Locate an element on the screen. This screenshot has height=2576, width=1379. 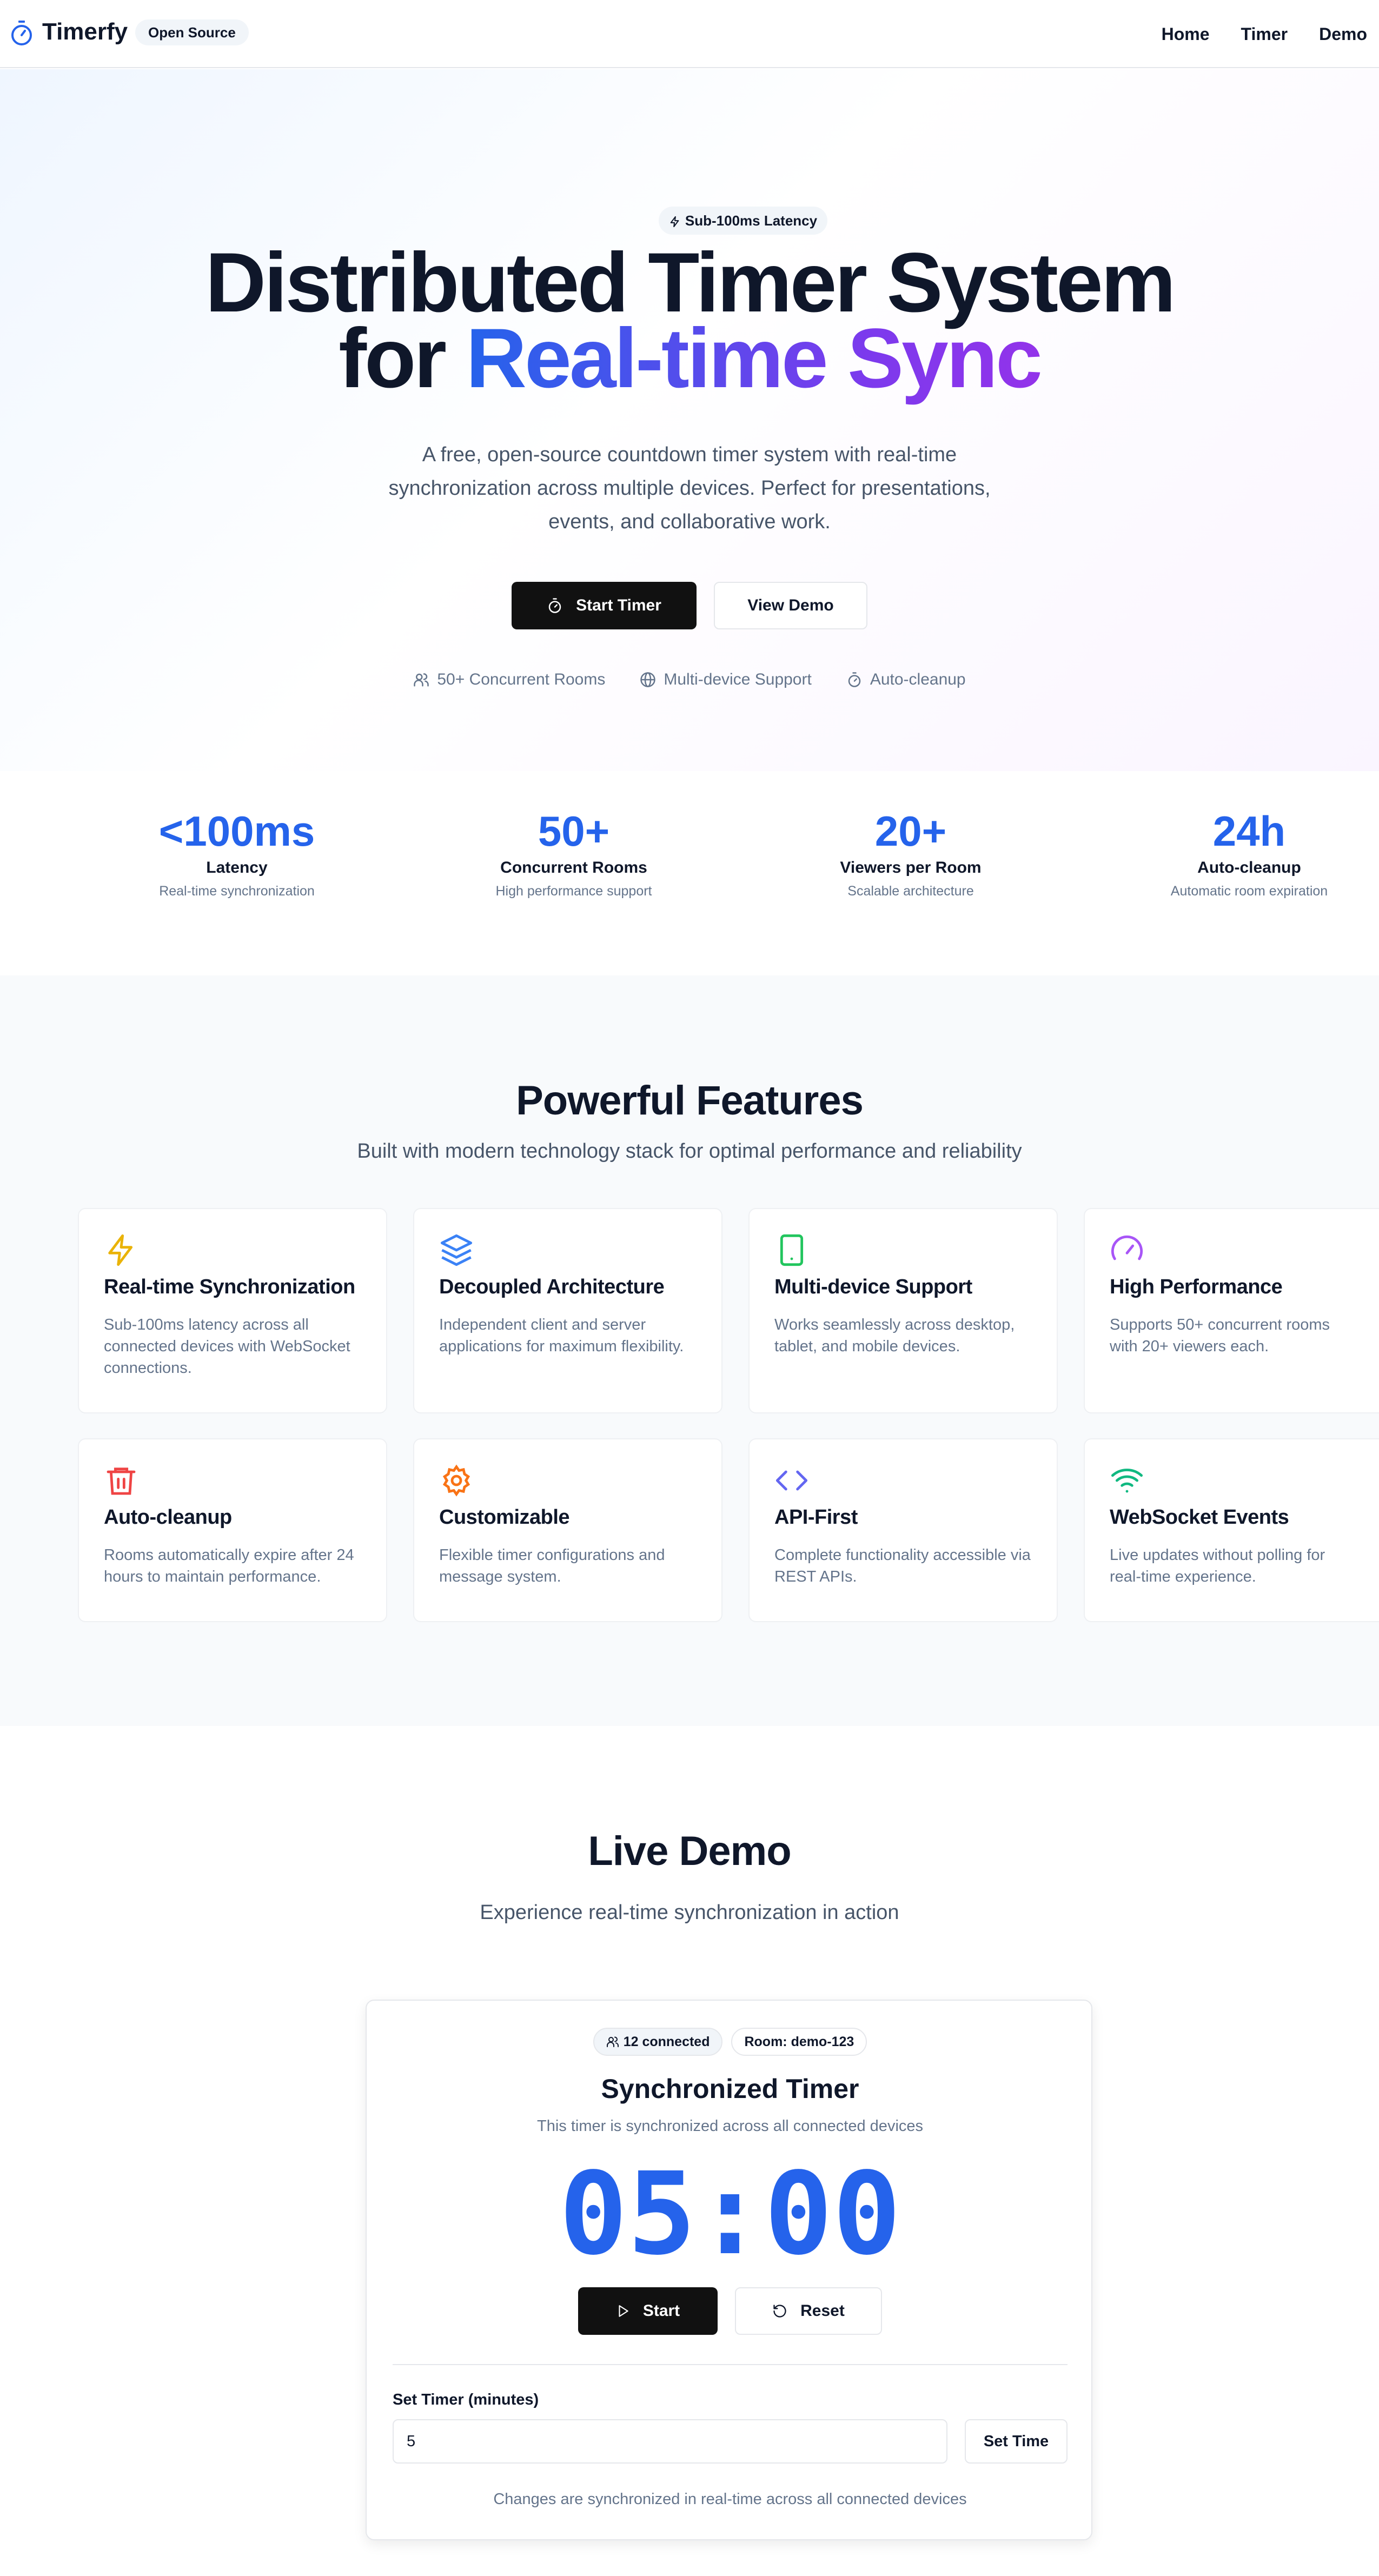
reset-button: Reset is located at coordinates (808, 2311).